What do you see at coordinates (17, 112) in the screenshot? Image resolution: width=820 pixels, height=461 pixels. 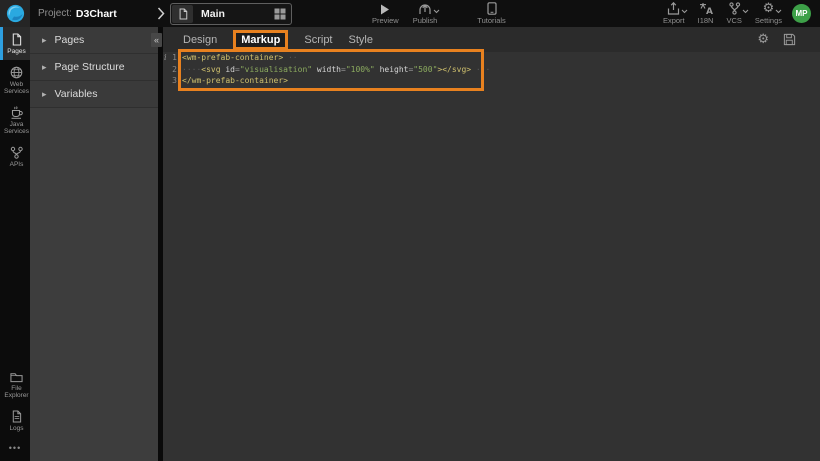 I see `coffee-icon` at bounding box center [17, 112].